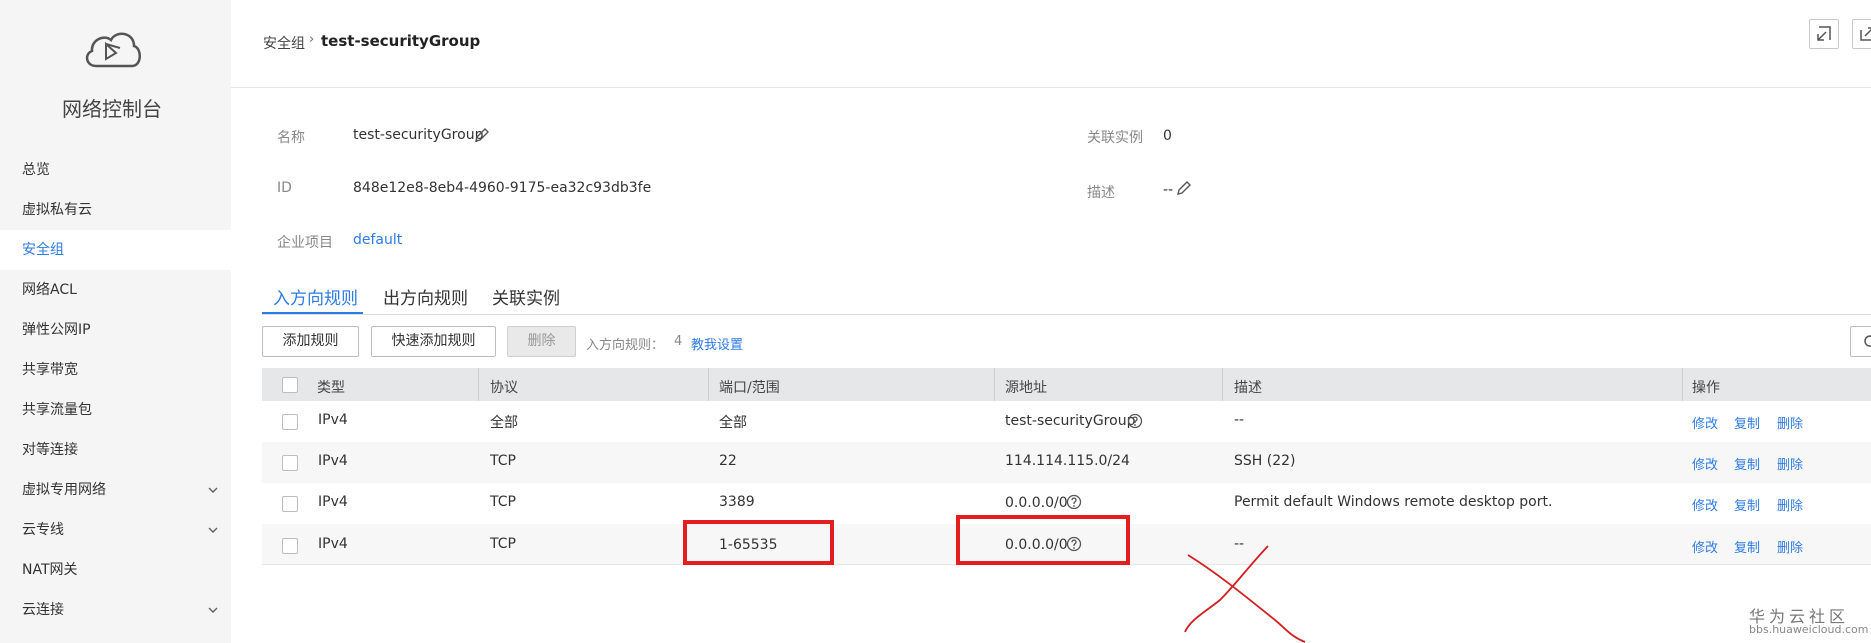 The image size is (1871, 643). I want to click on name-value: test-securityGroup, so click(418, 135).